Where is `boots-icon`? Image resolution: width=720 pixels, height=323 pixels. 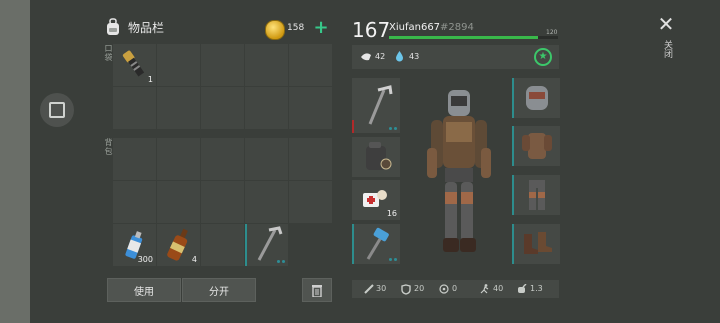 boots-icon is located at coordinates (538, 243).